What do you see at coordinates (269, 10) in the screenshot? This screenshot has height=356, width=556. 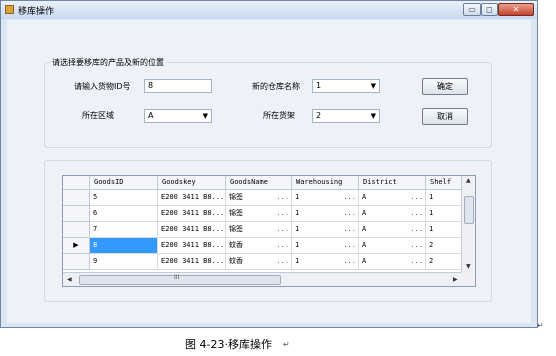 I see `title-bar: 移库操作 ▭ ◻ ✕` at bounding box center [269, 10].